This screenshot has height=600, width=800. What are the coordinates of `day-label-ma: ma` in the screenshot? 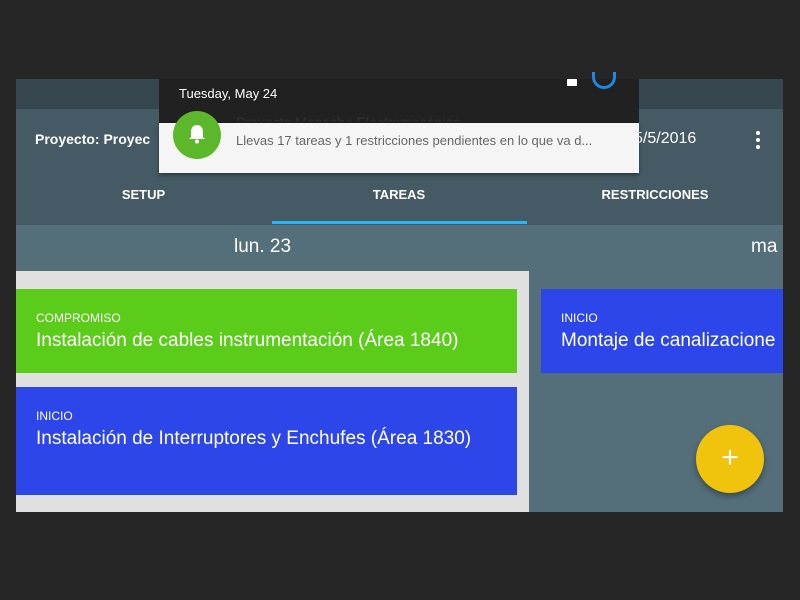 It's located at (764, 246).